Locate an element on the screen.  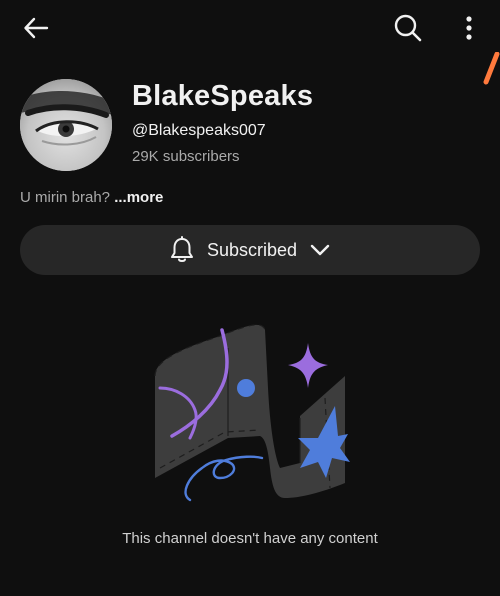
orange-stroke-mark is located at coordinates (491, 68).